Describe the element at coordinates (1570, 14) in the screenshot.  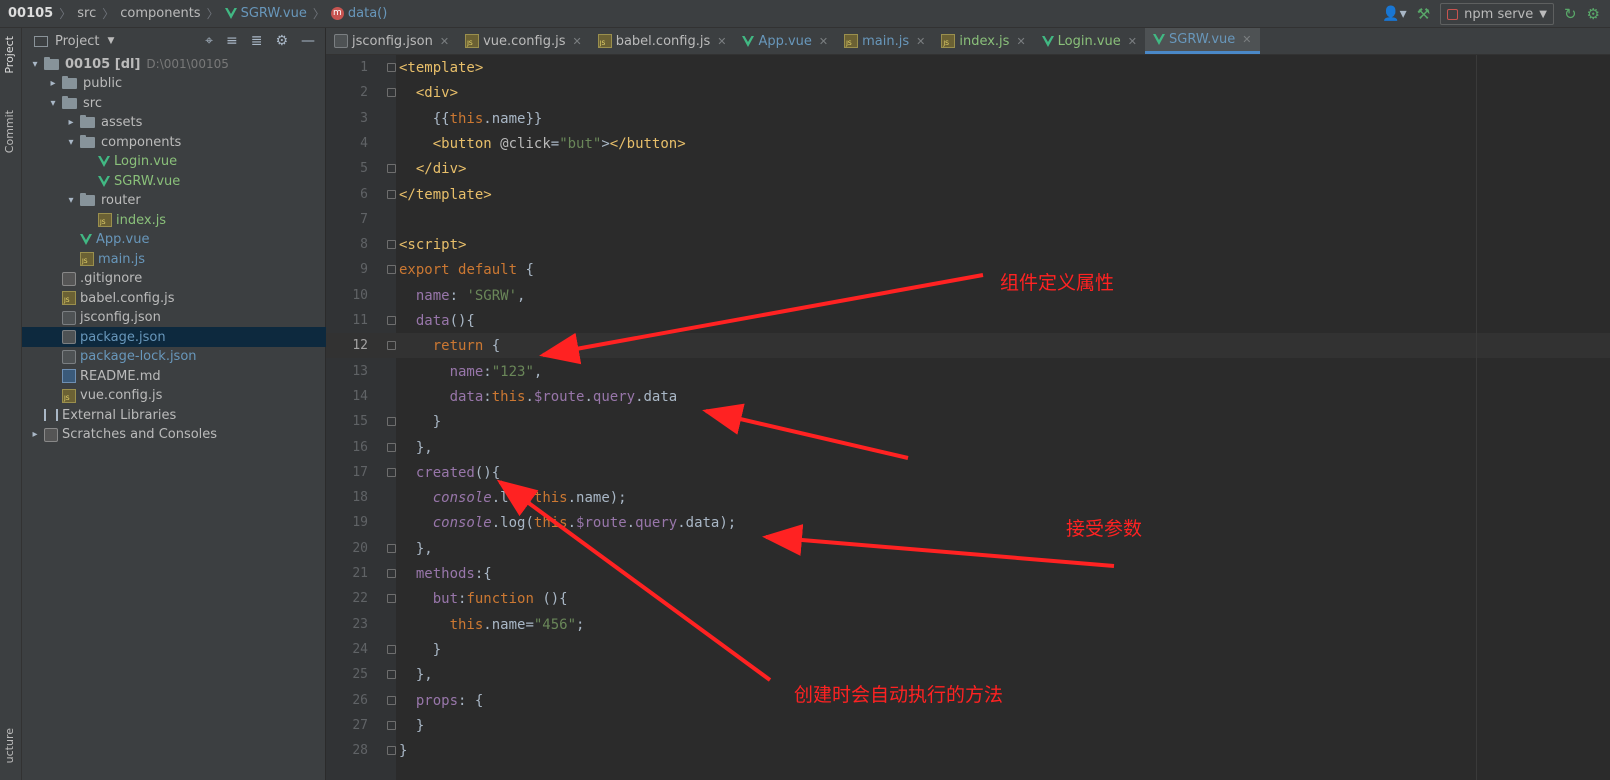
I see `rerun-icon: ↻` at that location.